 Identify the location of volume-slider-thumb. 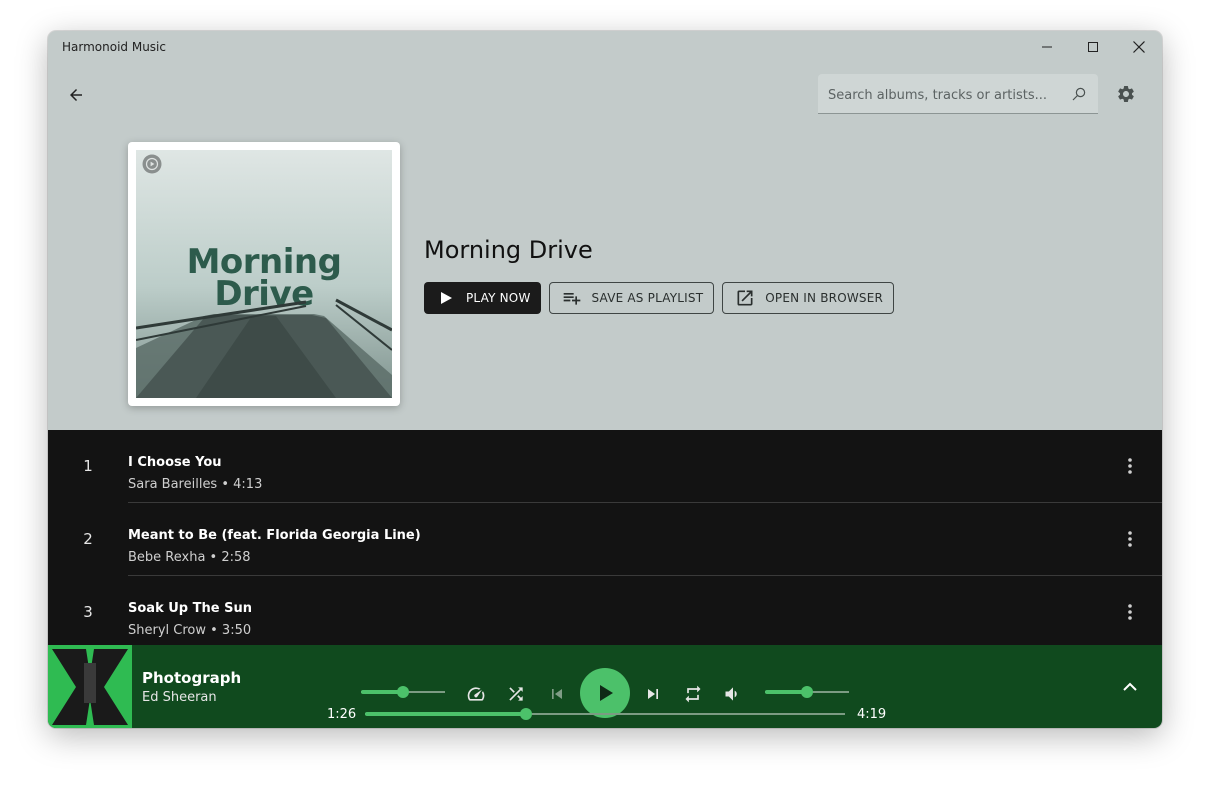
(807, 692).